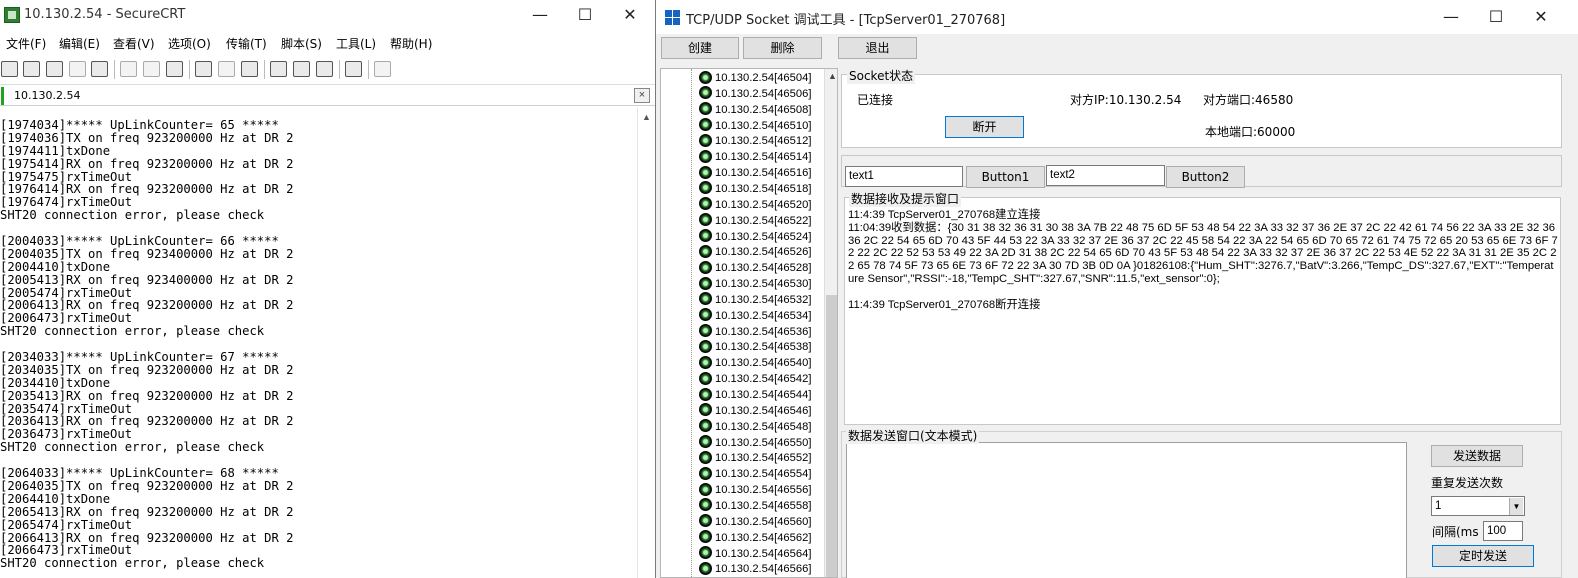 This screenshot has height=578, width=1578. What do you see at coordinates (755, 284) in the screenshot?
I see `tree-connection-item: 10.130.2.54[46530]` at bounding box center [755, 284].